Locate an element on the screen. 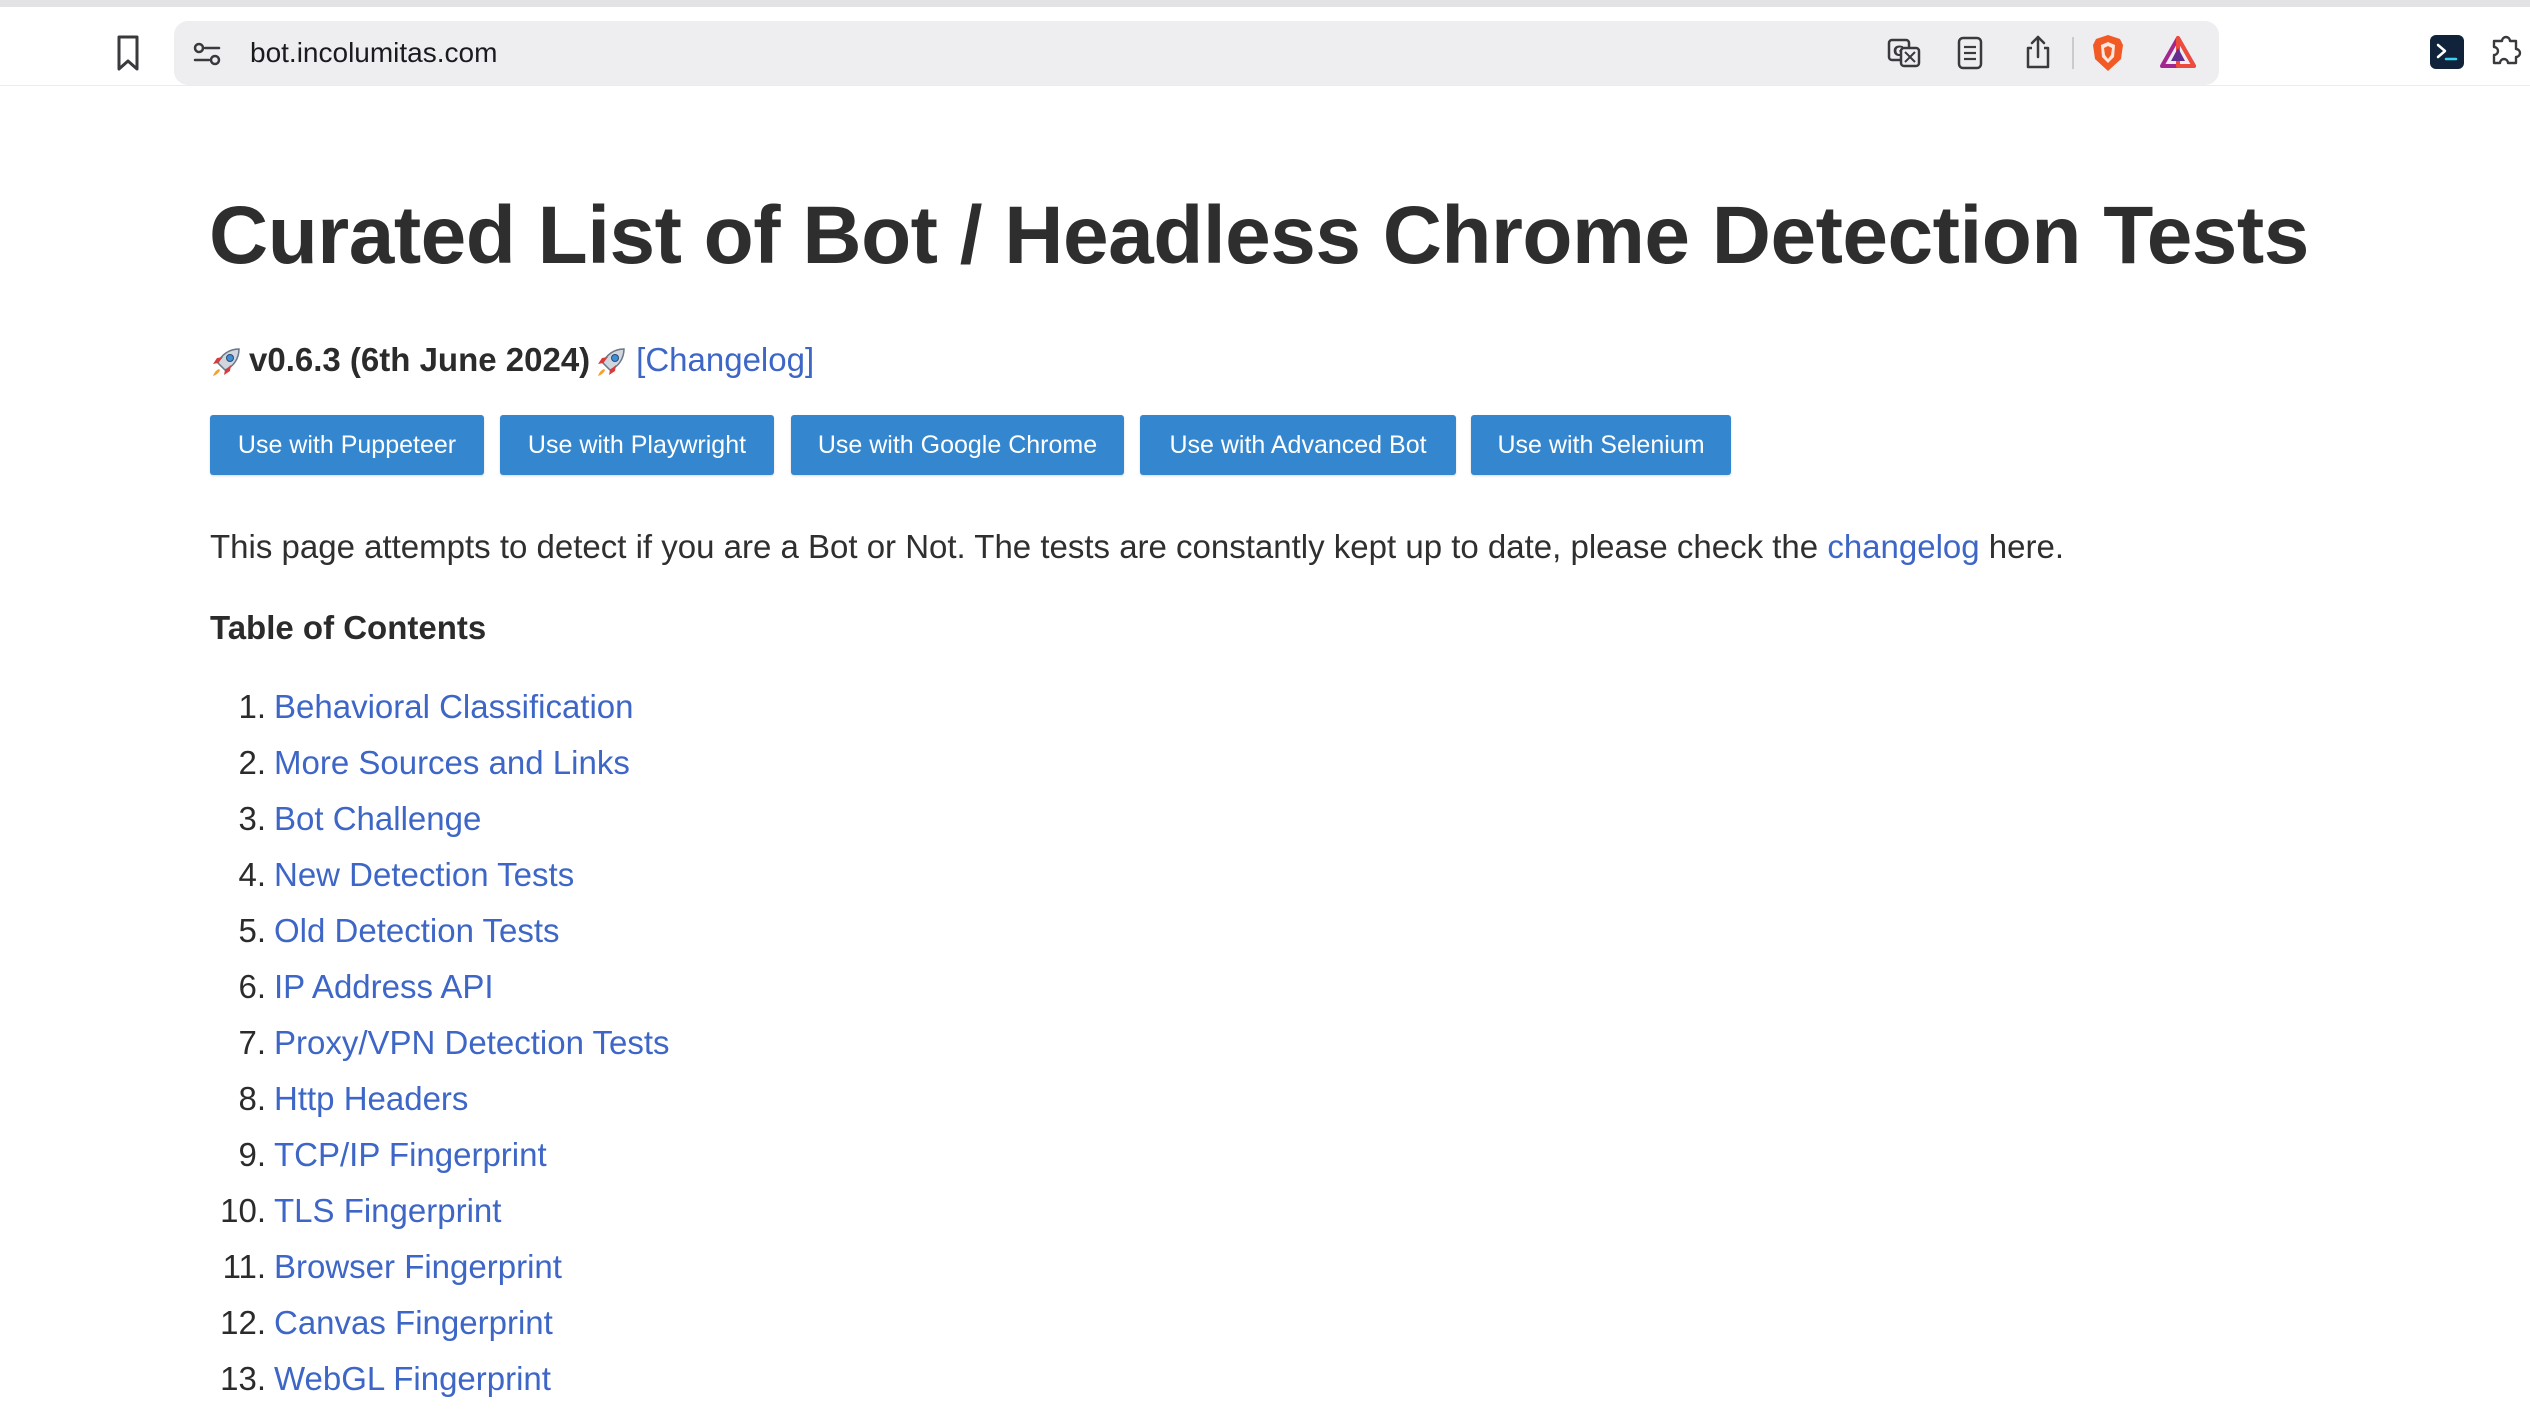 The image size is (2530, 1424). toc-heading: Table of Contents is located at coordinates (348, 627).